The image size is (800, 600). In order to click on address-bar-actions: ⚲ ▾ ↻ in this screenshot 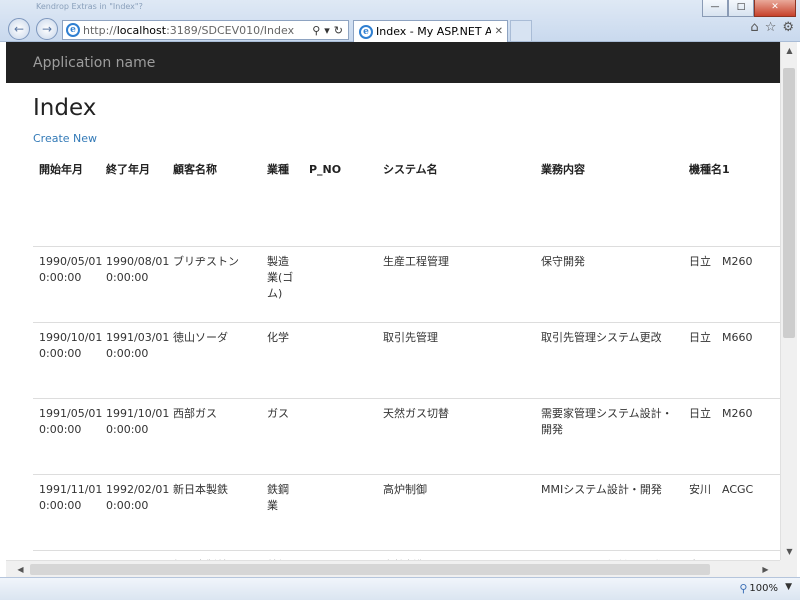, I will do `click(330, 30)`.